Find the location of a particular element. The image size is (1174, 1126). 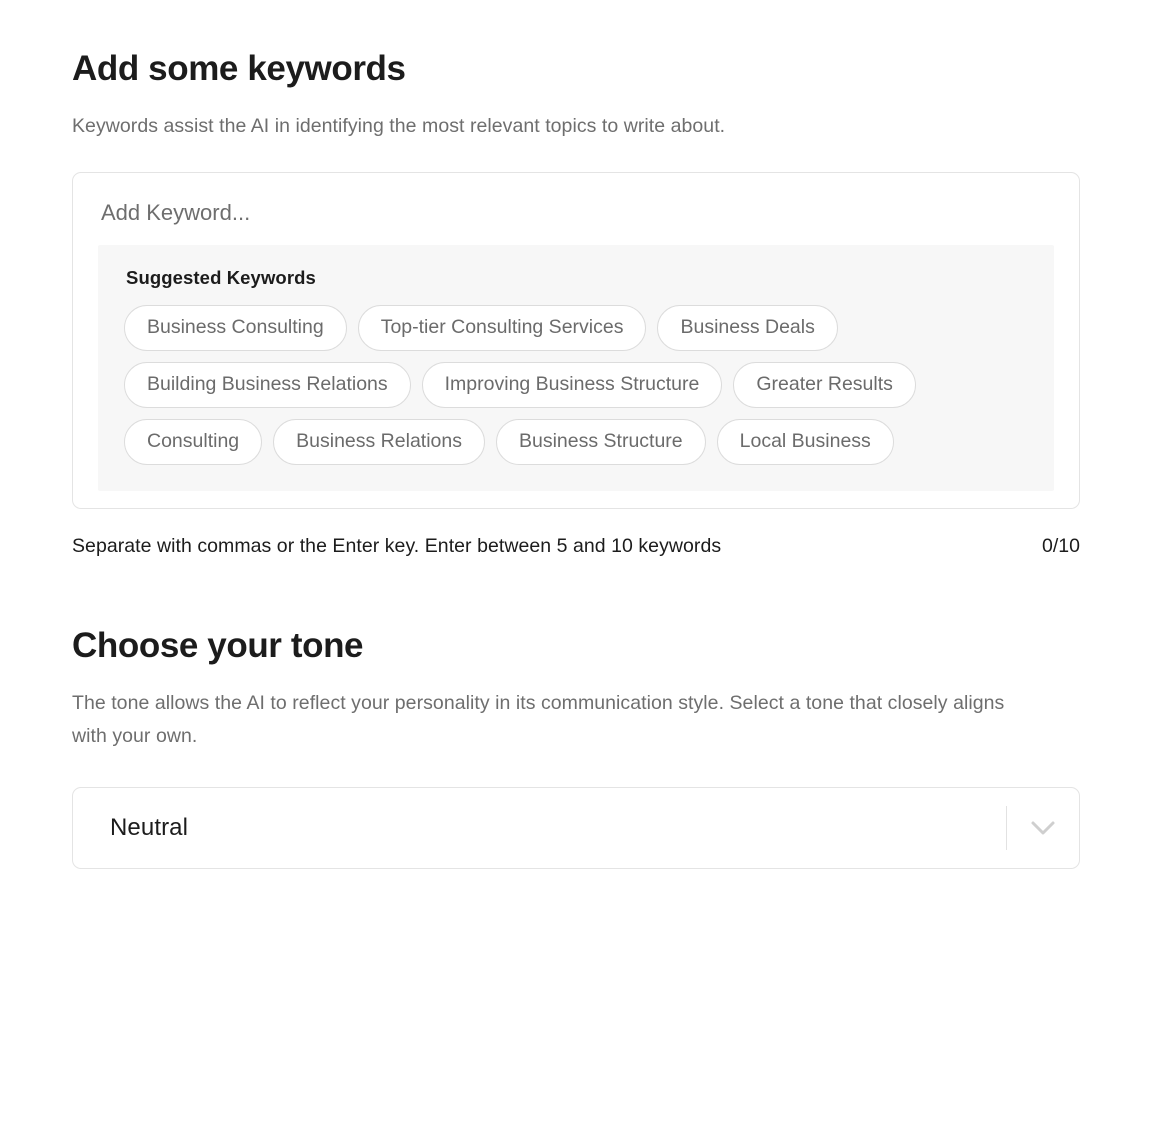

keyword-chip: Improving Business Structure is located at coordinates (572, 385).